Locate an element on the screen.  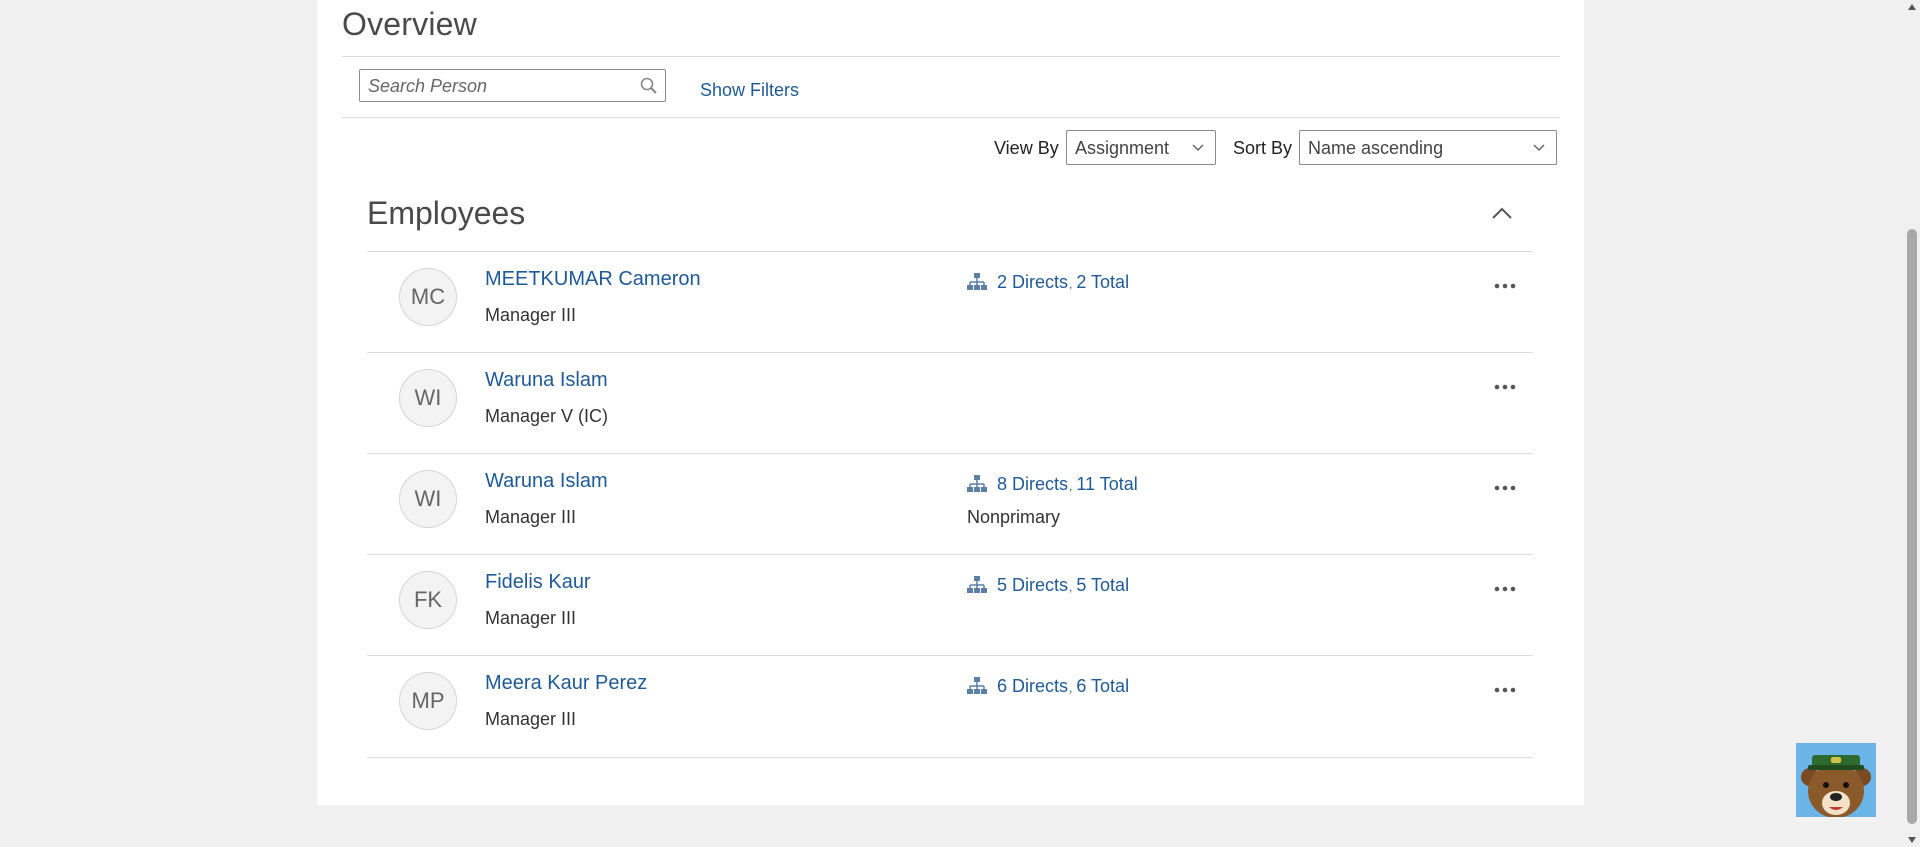
directs-link: 8 Directs , 11 Total is located at coordinates (1052, 484).